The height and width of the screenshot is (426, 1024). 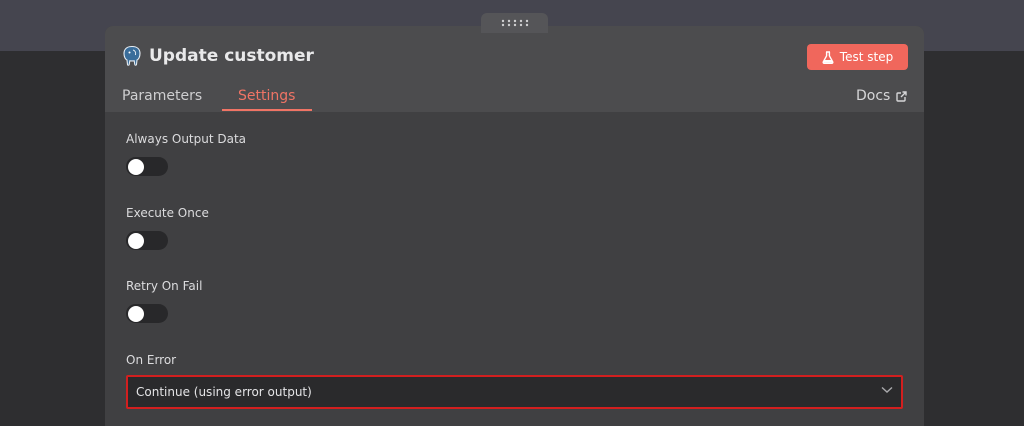 What do you see at coordinates (887, 390) in the screenshot?
I see `chevron-down-icon` at bounding box center [887, 390].